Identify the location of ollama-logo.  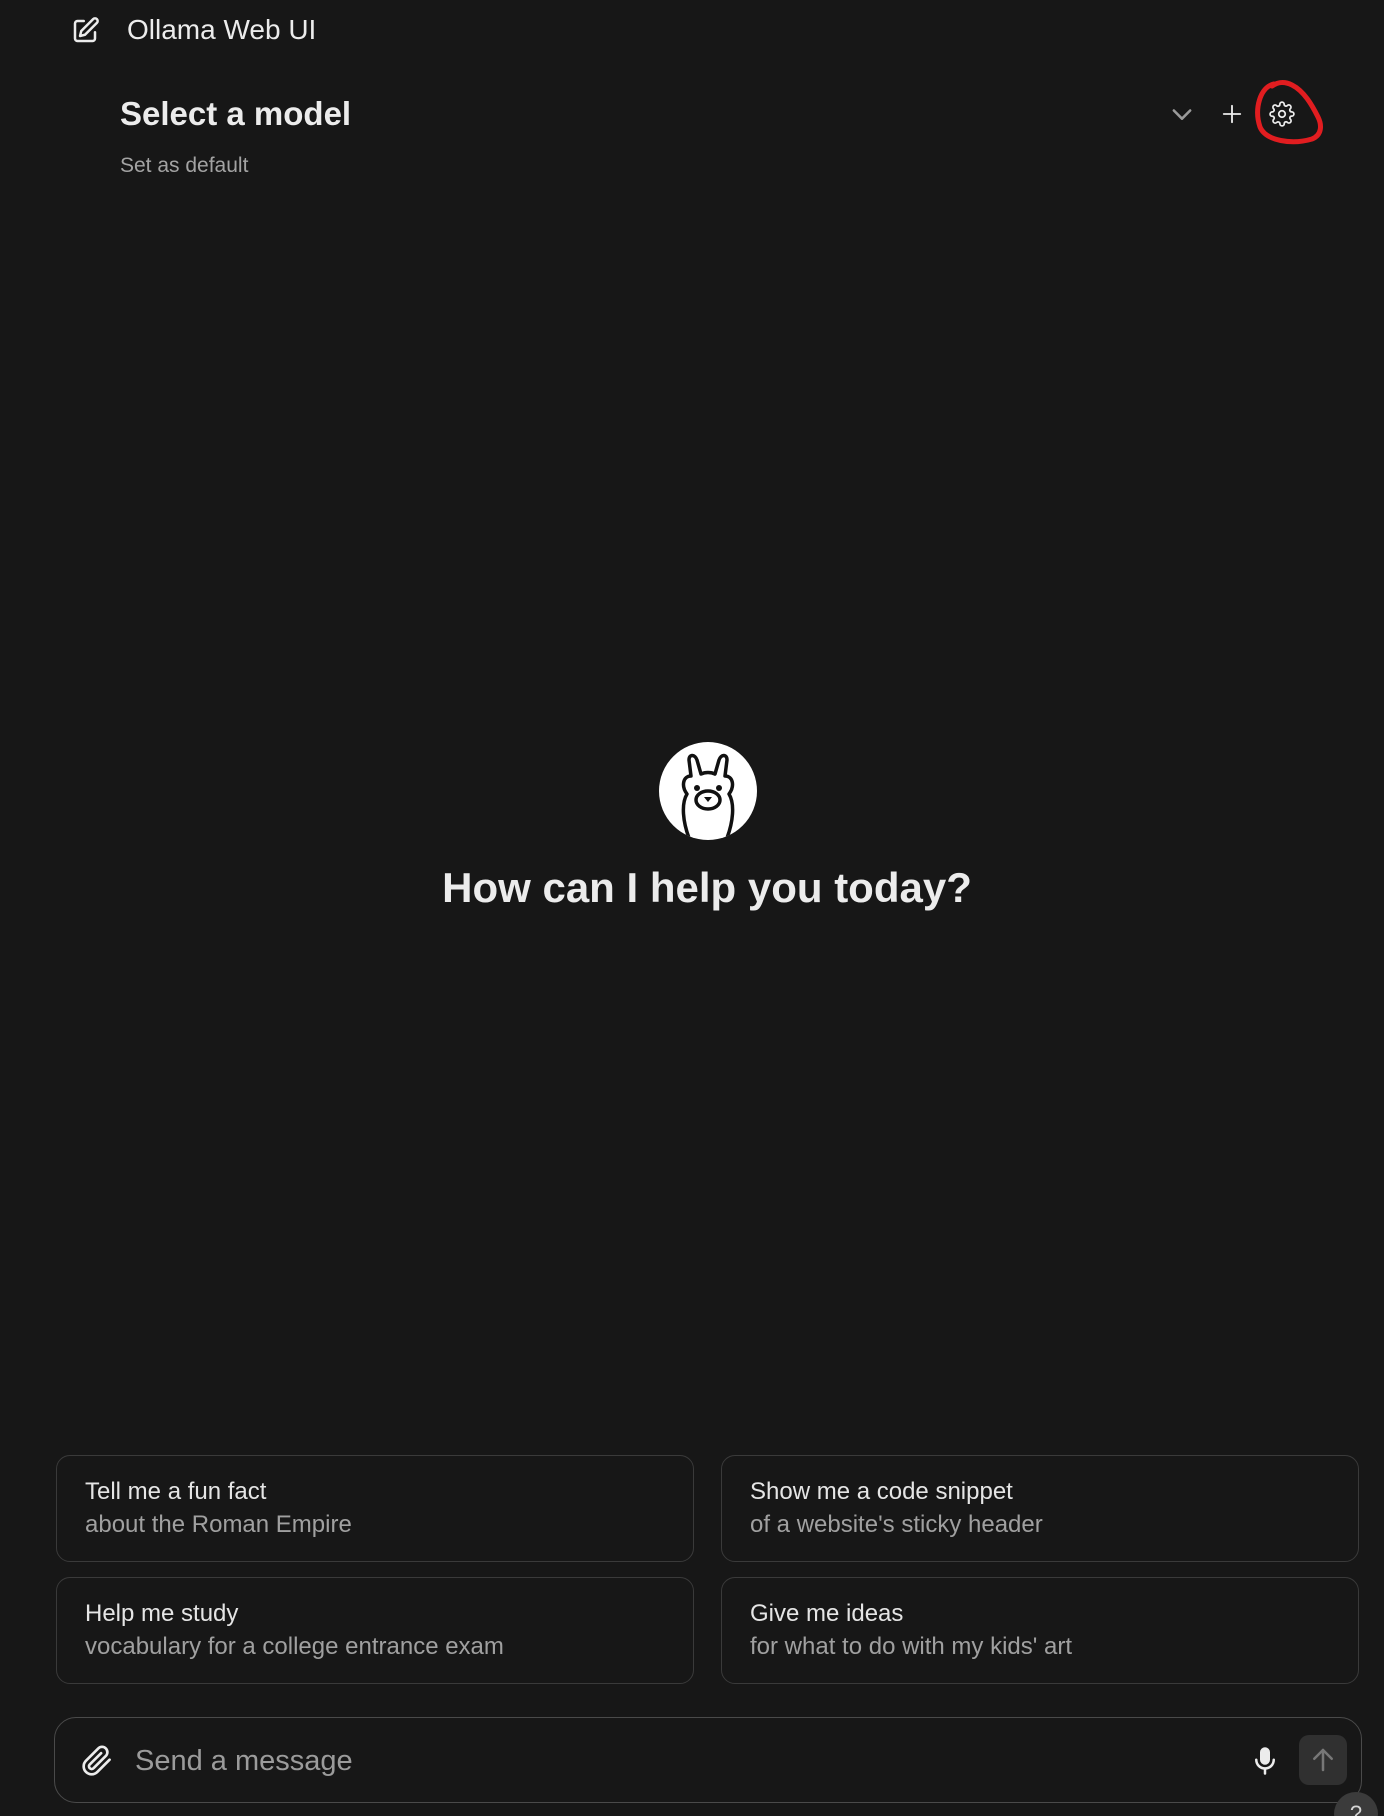
(708, 791).